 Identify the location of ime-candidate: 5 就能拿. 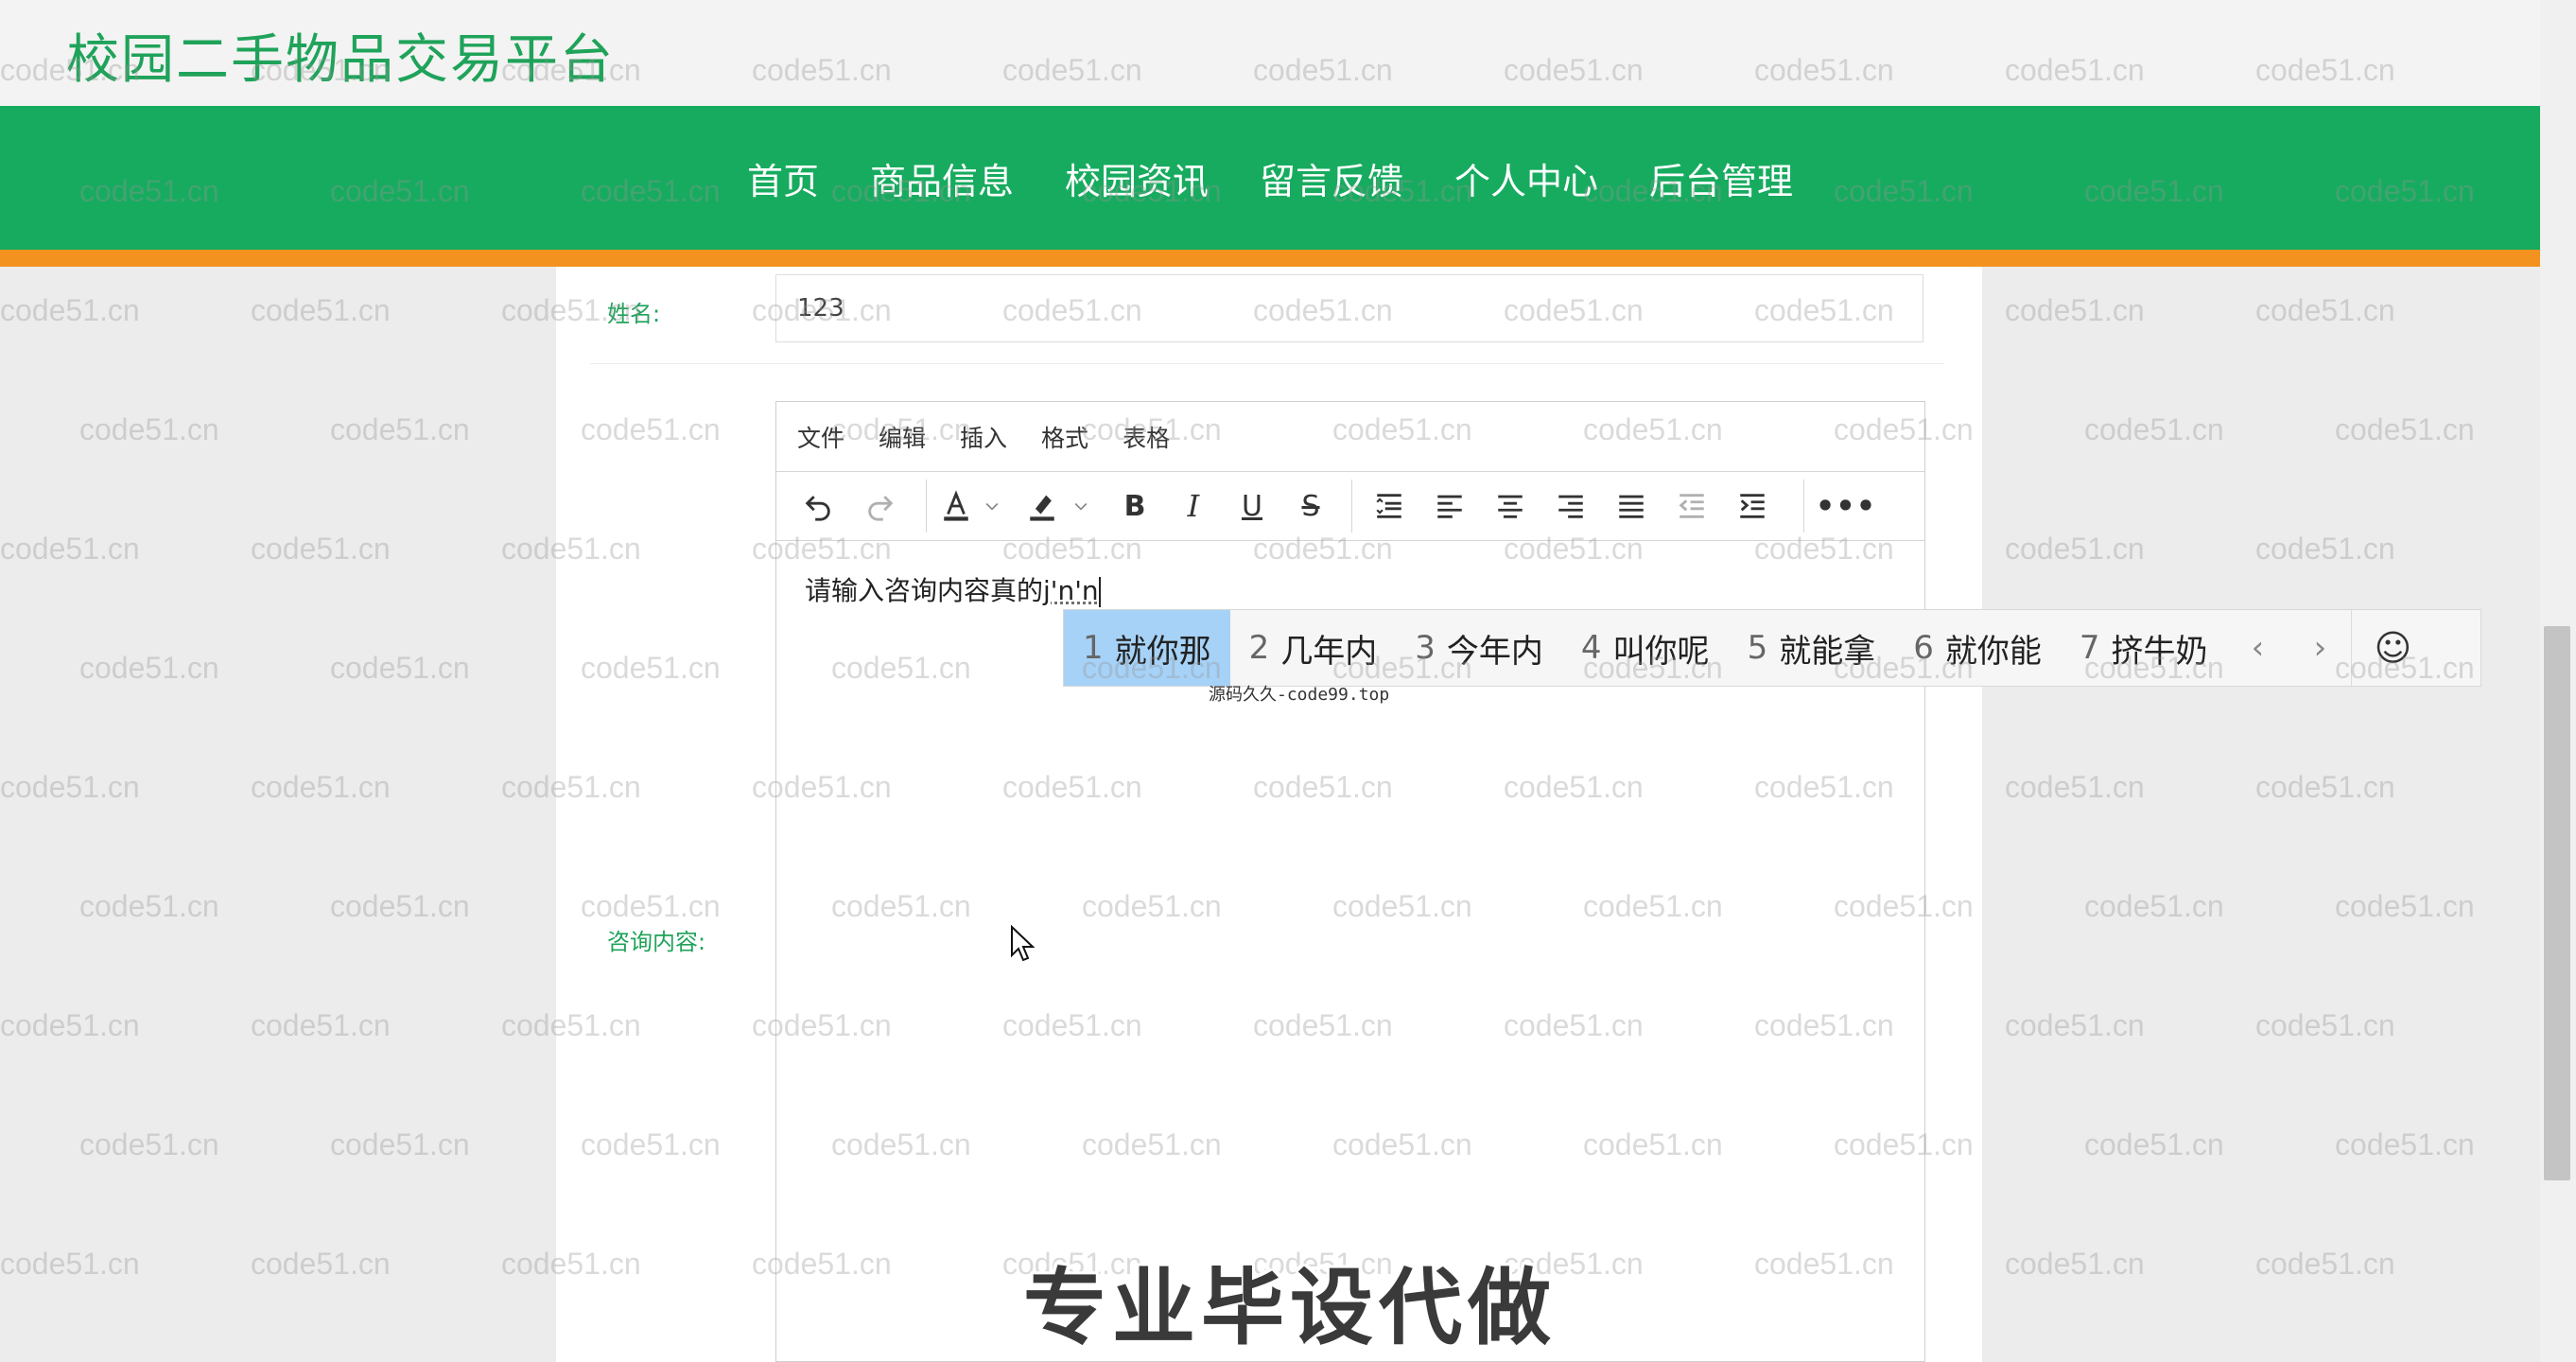
(1812, 648).